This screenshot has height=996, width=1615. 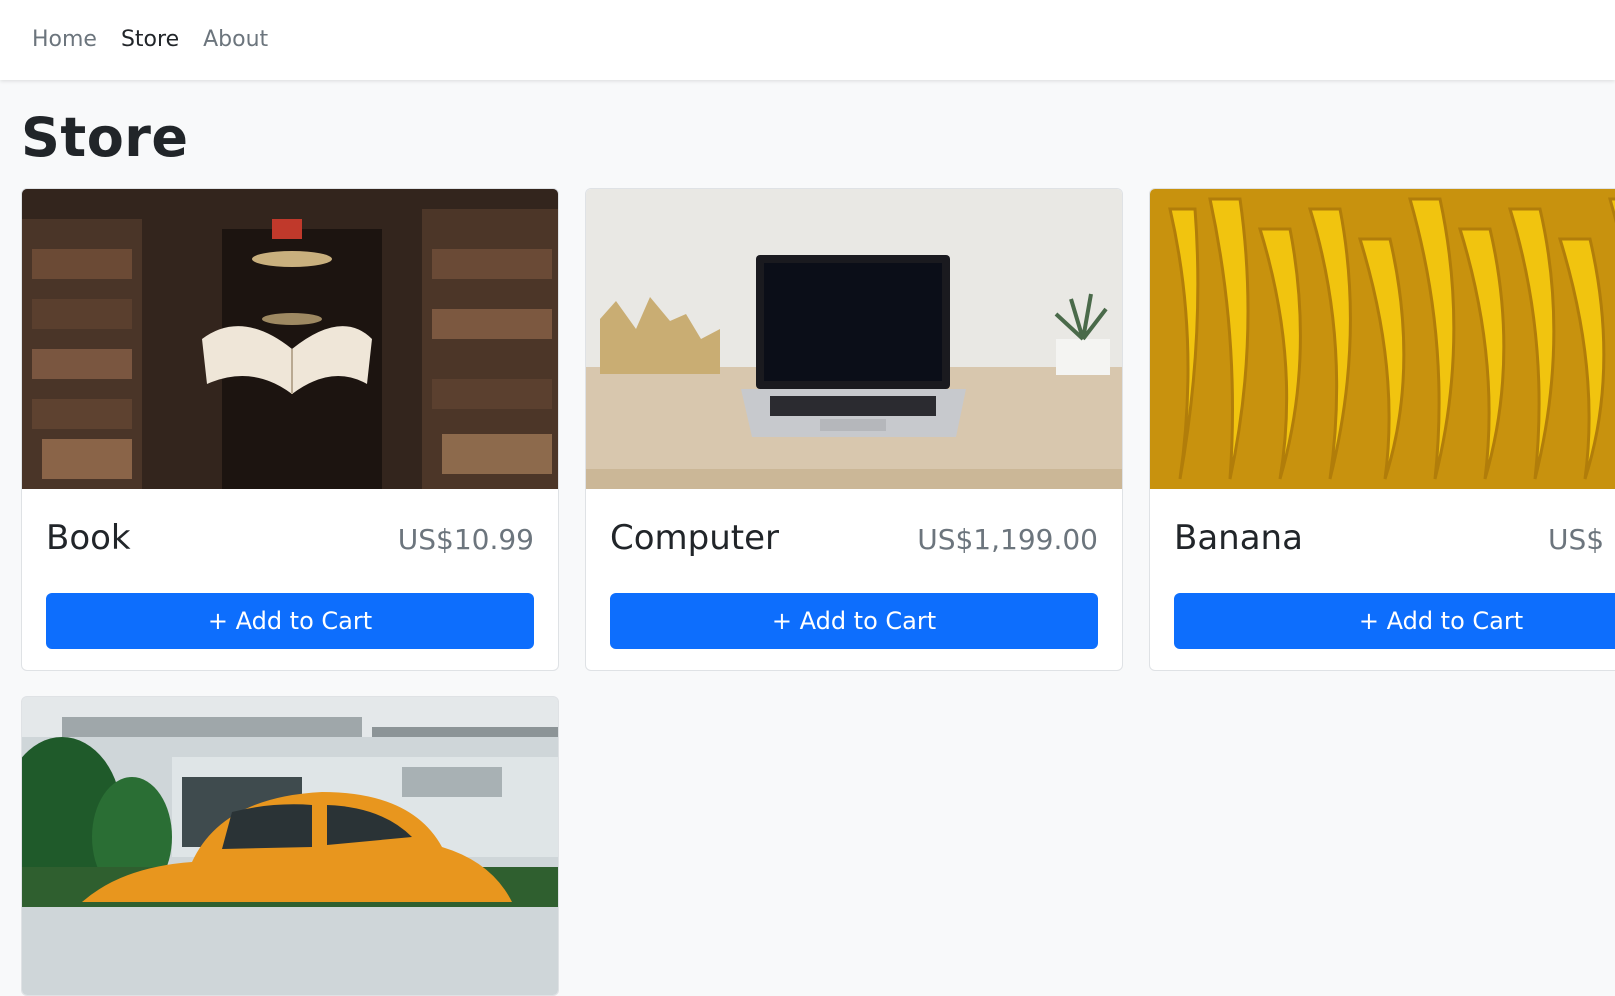 I want to click on product-price: US$, so click(x=1576, y=539).